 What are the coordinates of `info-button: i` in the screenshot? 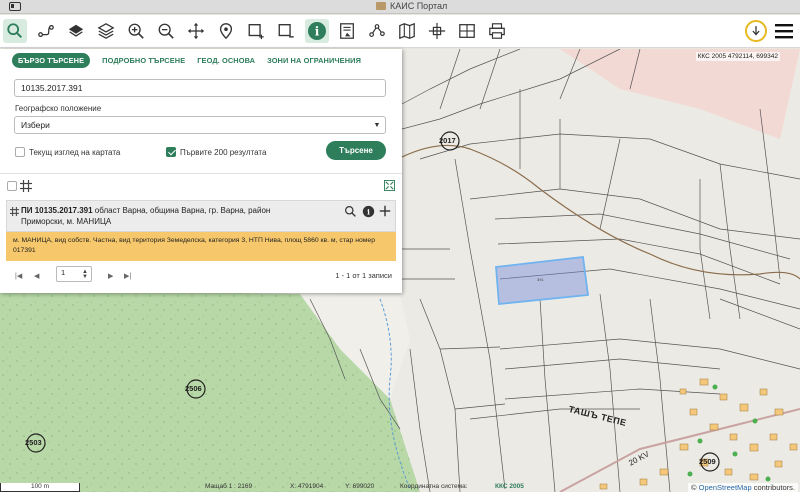 It's located at (317, 31).